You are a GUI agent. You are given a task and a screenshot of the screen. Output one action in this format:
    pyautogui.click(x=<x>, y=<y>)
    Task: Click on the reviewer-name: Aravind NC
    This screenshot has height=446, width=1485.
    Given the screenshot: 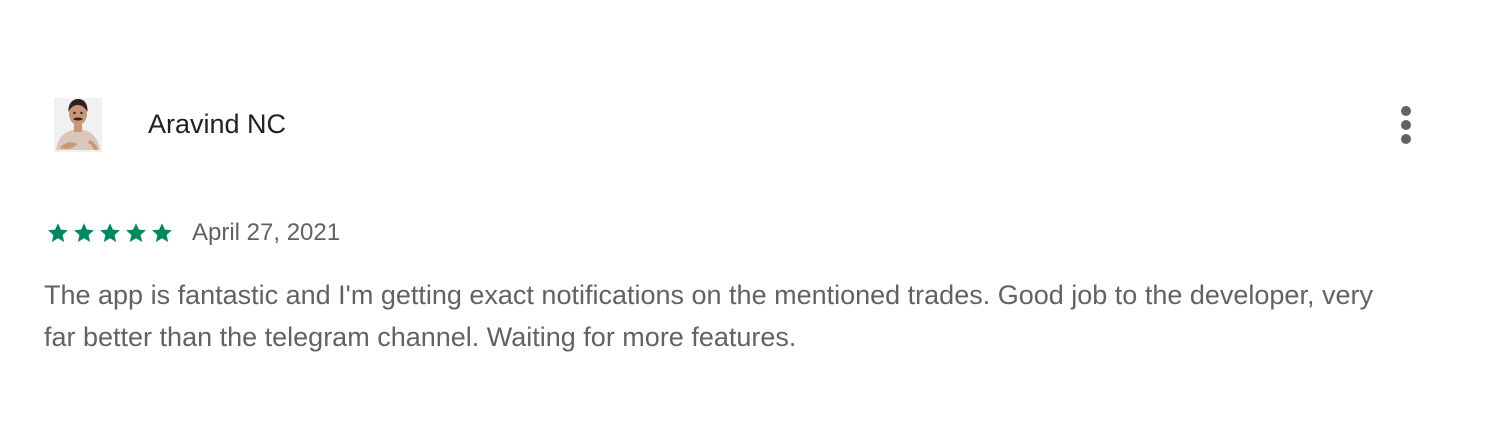 What is the action you would take?
    pyautogui.click(x=217, y=124)
    